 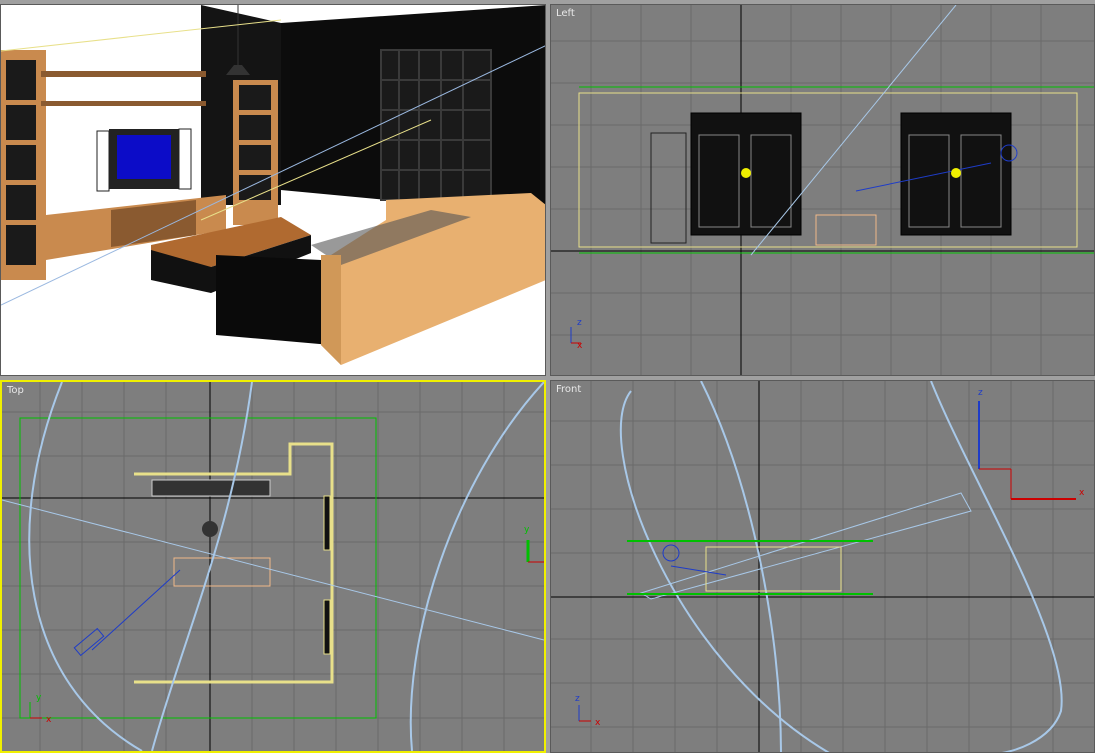 I want to click on window-frames, so click(x=436, y=125).